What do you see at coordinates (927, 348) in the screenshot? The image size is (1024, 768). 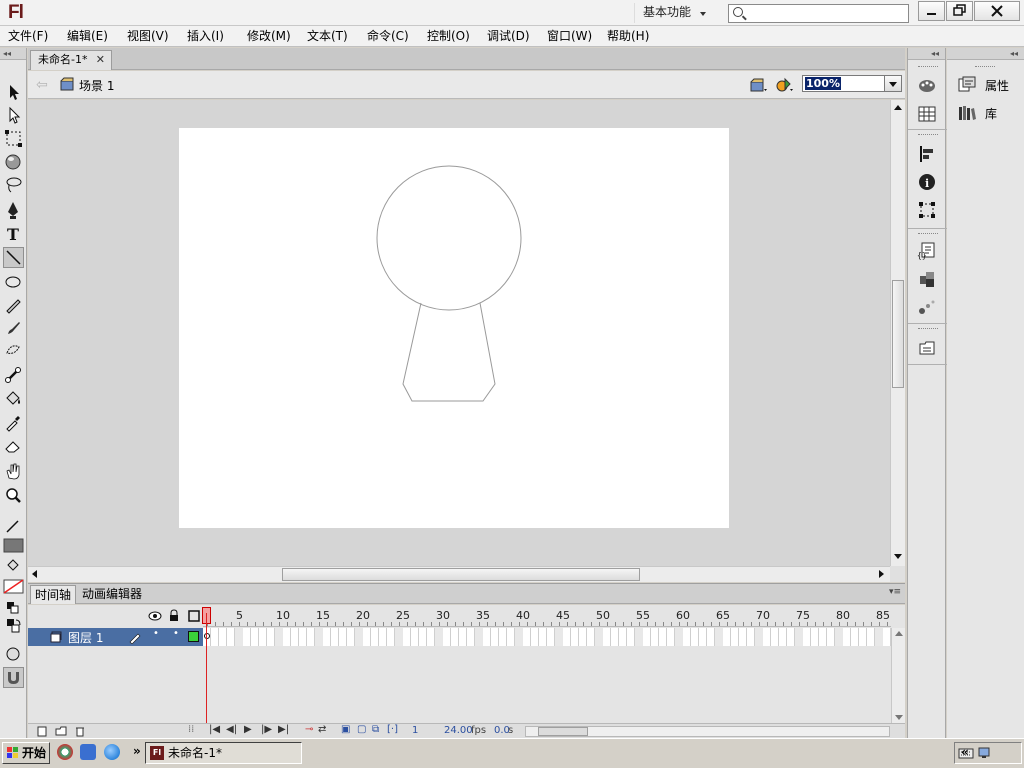 I see `project-folder-icon` at bounding box center [927, 348].